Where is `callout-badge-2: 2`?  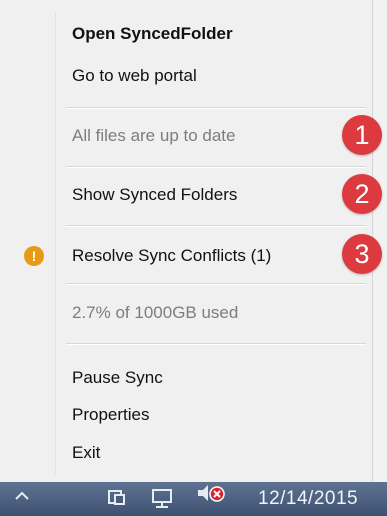
callout-badge-2: 2 is located at coordinates (362, 194).